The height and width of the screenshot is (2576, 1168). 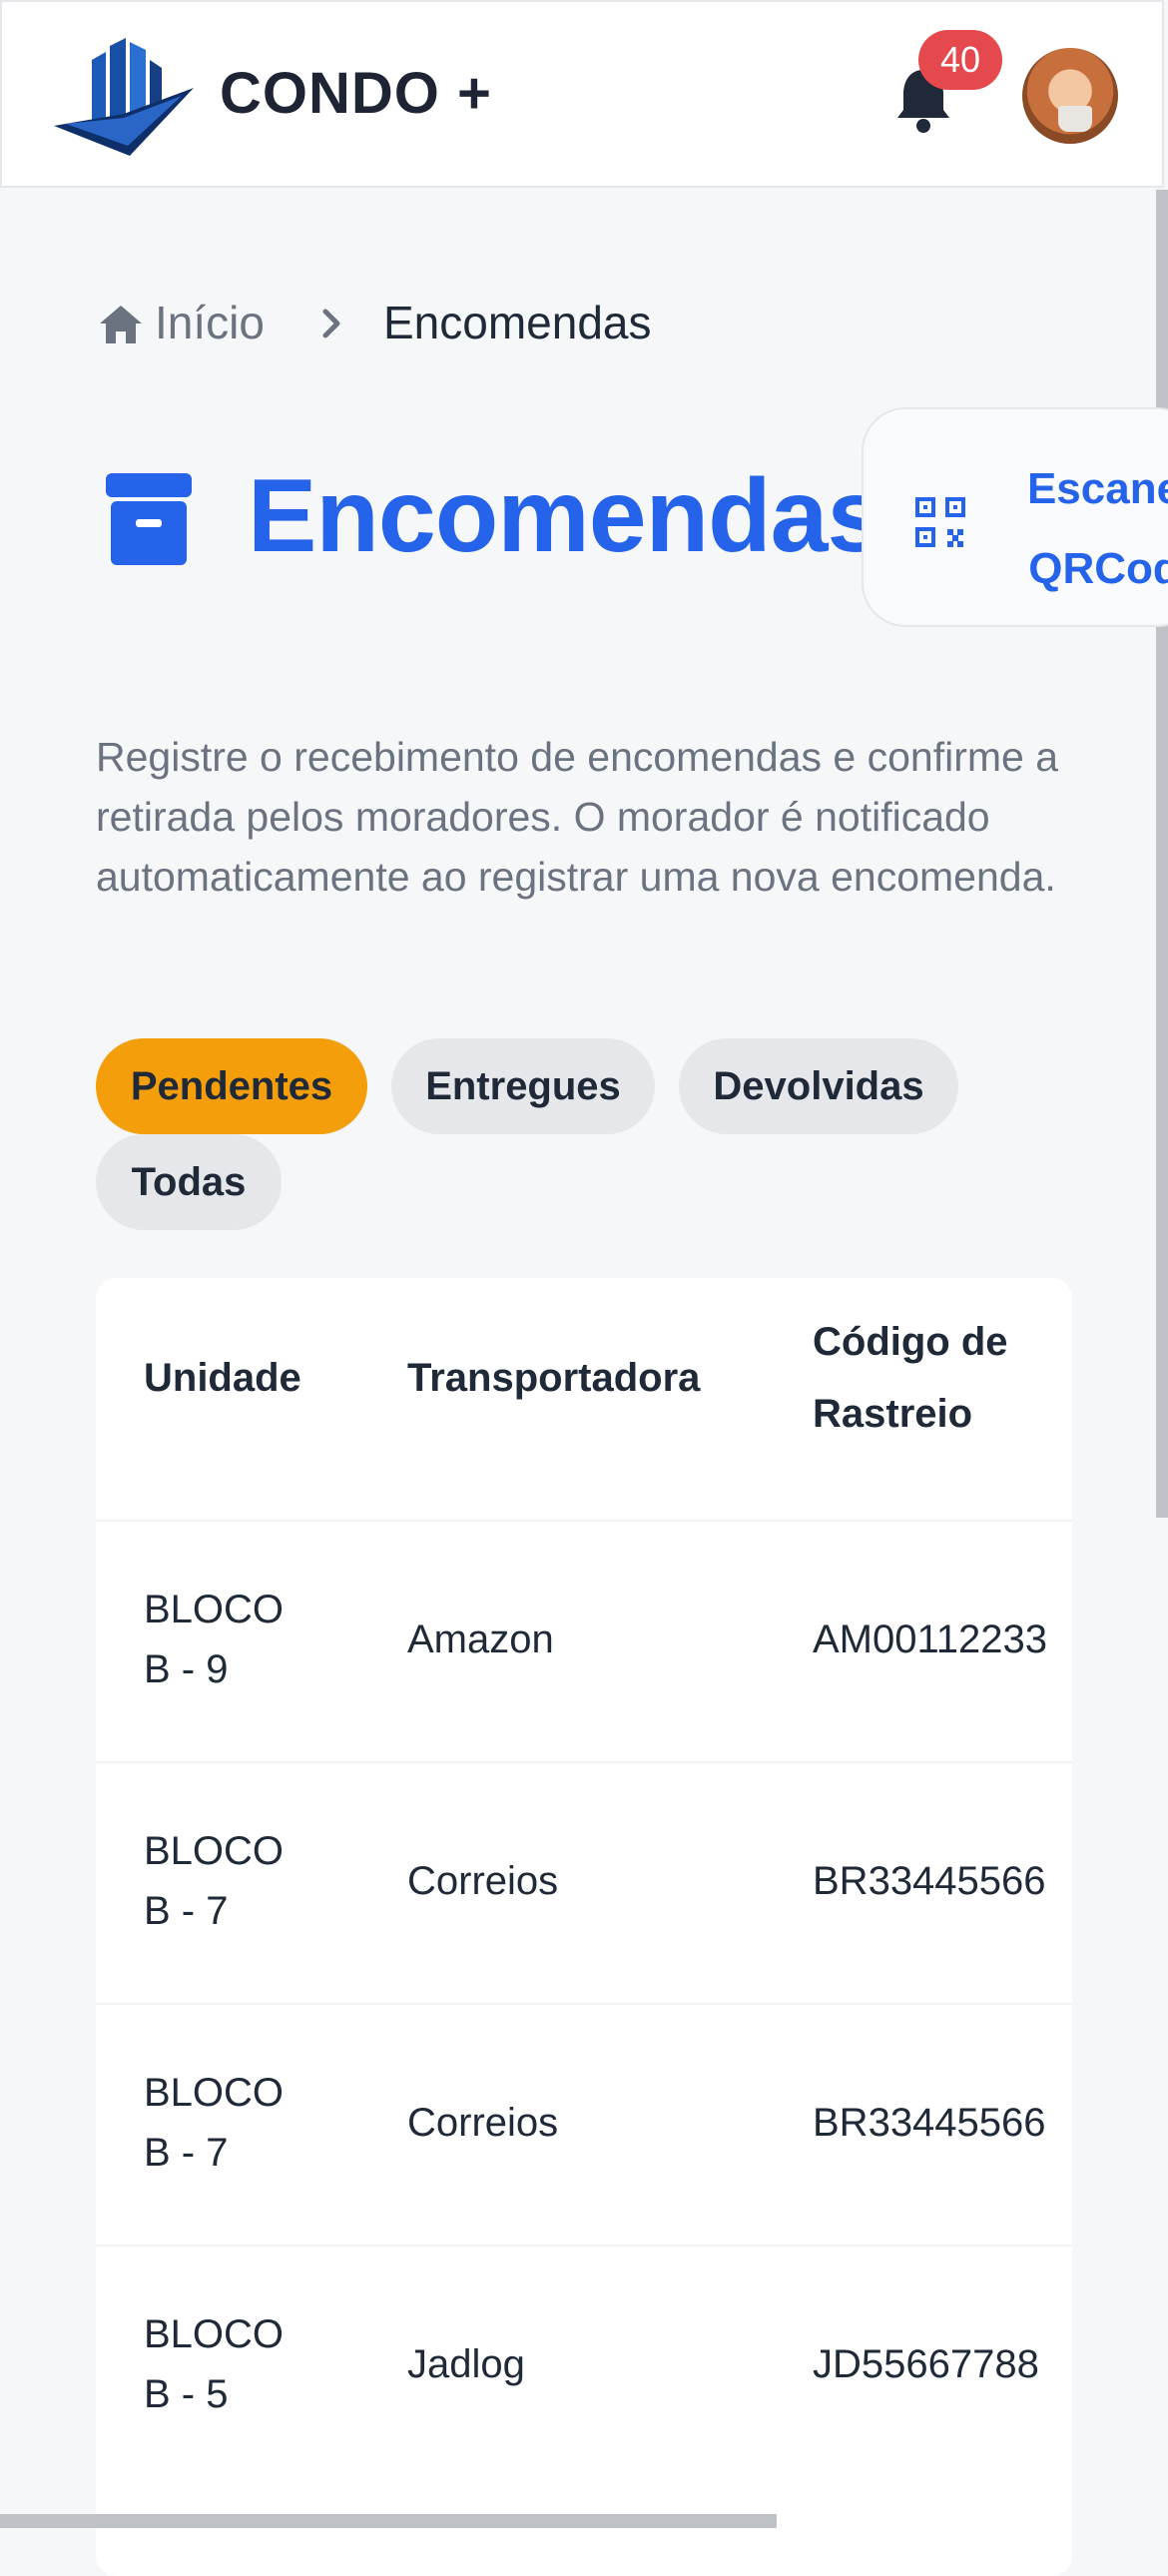 What do you see at coordinates (231, 1086) in the screenshot?
I see `filter-pendentes: Pendentes` at bounding box center [231, 1086].